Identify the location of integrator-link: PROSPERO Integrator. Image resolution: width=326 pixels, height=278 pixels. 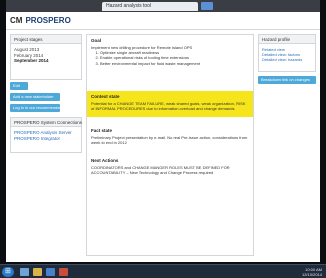
(46, 139).